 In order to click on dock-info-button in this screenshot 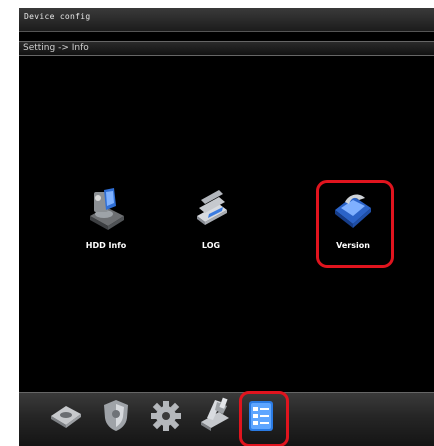, I will do `click(261, 418)`.